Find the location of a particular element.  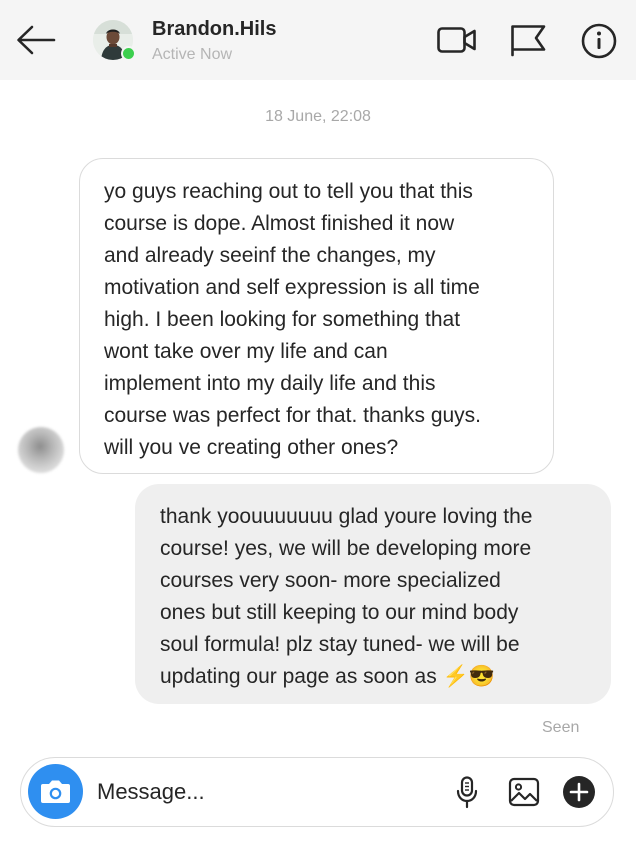

flag-icon is located at coordinates (528, 41).